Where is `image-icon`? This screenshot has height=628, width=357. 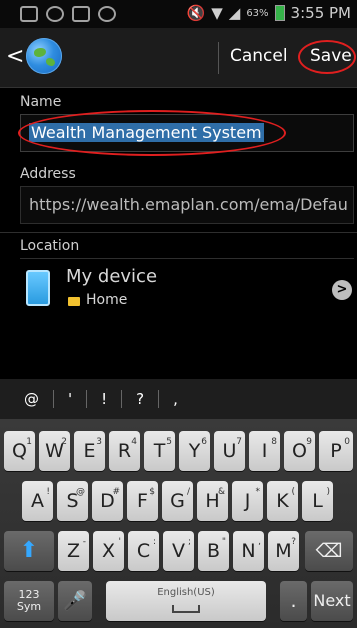
image-icon is located at coordinates (81, 14).